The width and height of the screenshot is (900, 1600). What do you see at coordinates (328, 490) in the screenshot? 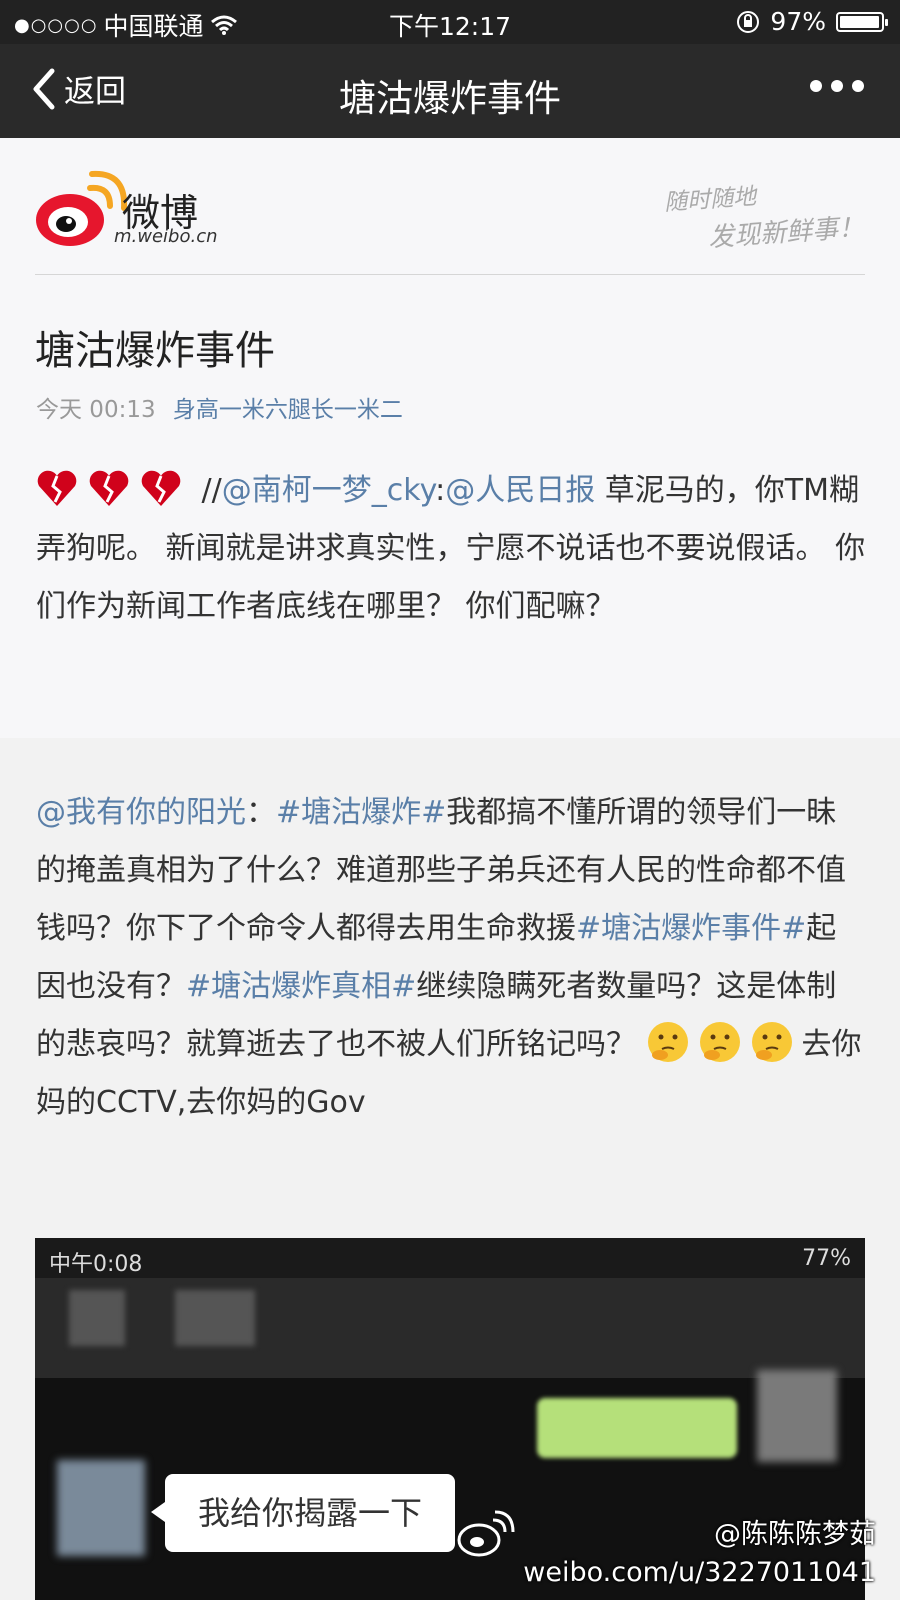
I see `mention-link: @南柯一梦_cky` at bounding box center [328, 490].